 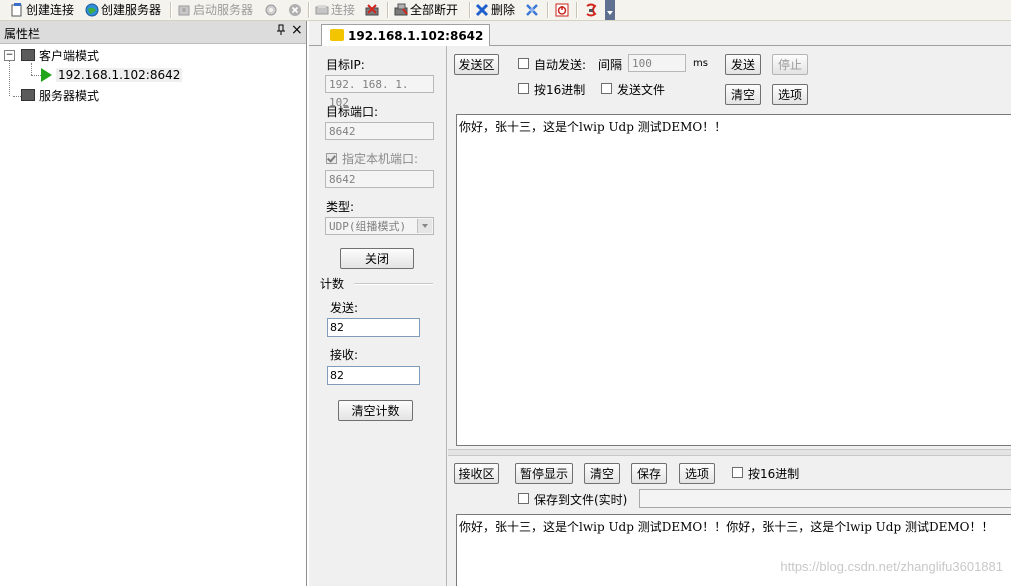 I want to click on delete-all-icon, so click(x=532, y=10).